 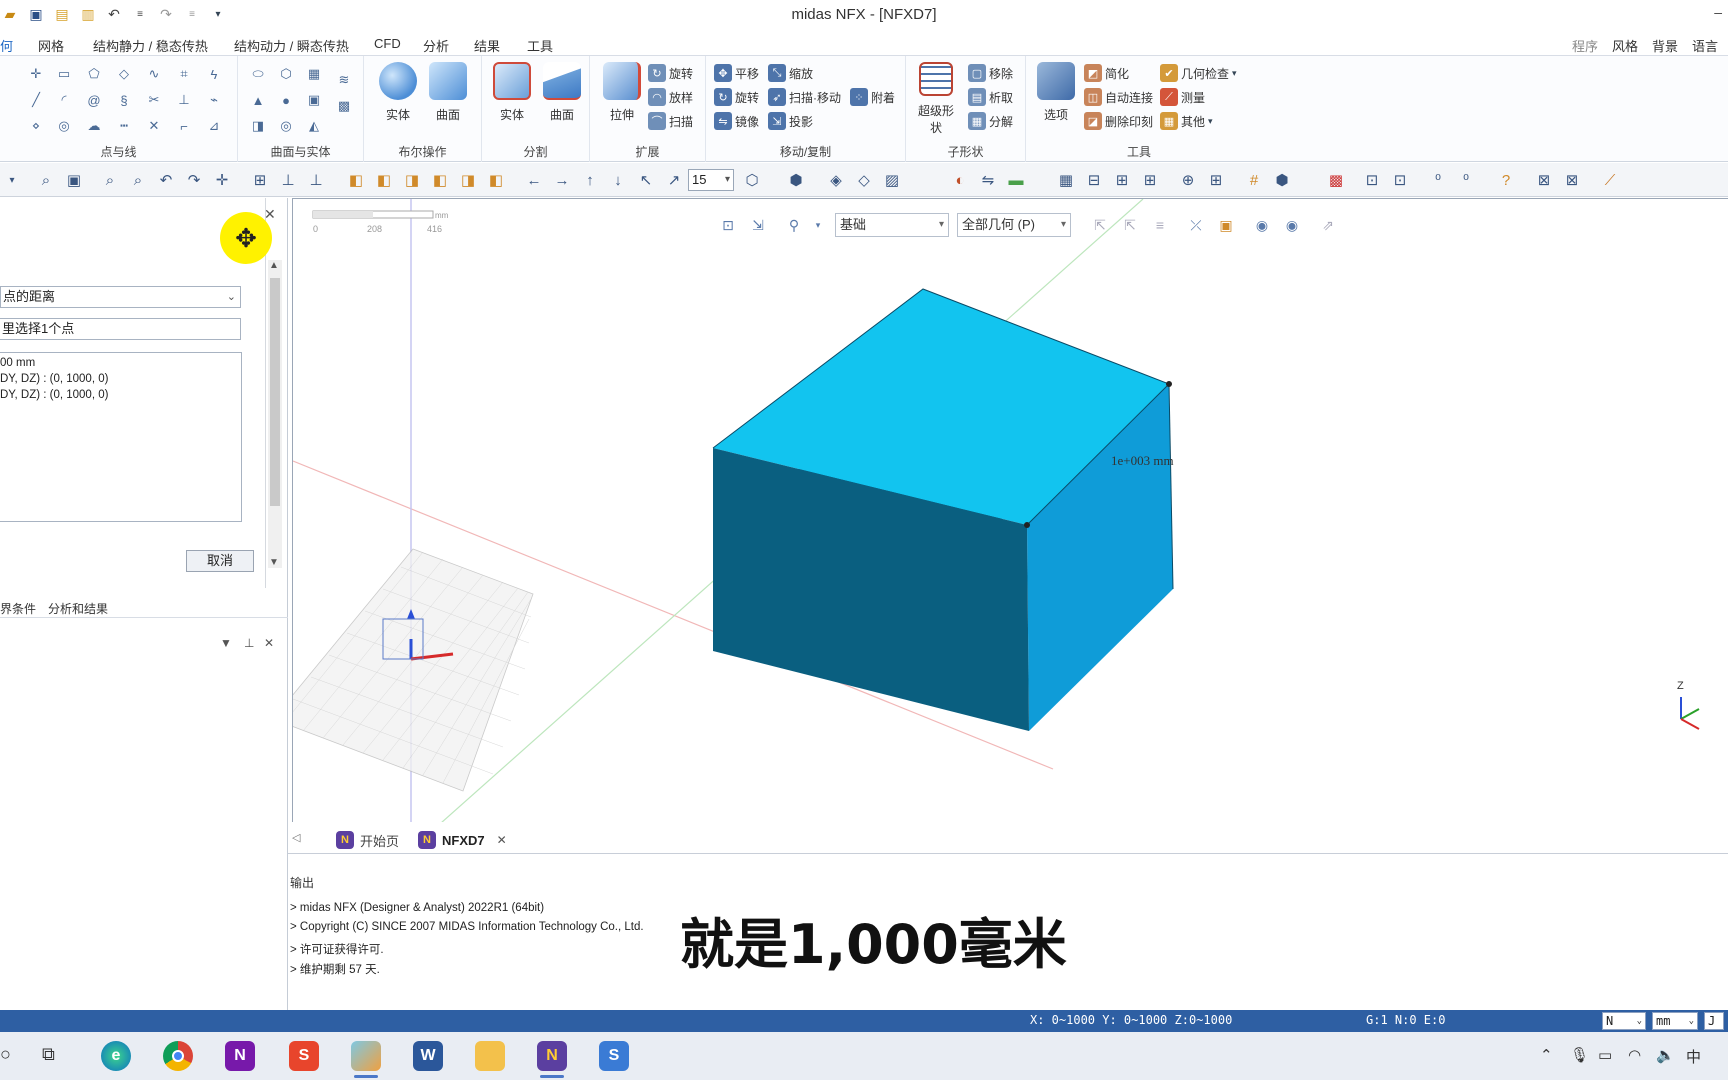 What do you see at coordinates (1160, 225) in the screenshot?
I see `pick-list-icon: ≡` at bounding box center [1160, 225].